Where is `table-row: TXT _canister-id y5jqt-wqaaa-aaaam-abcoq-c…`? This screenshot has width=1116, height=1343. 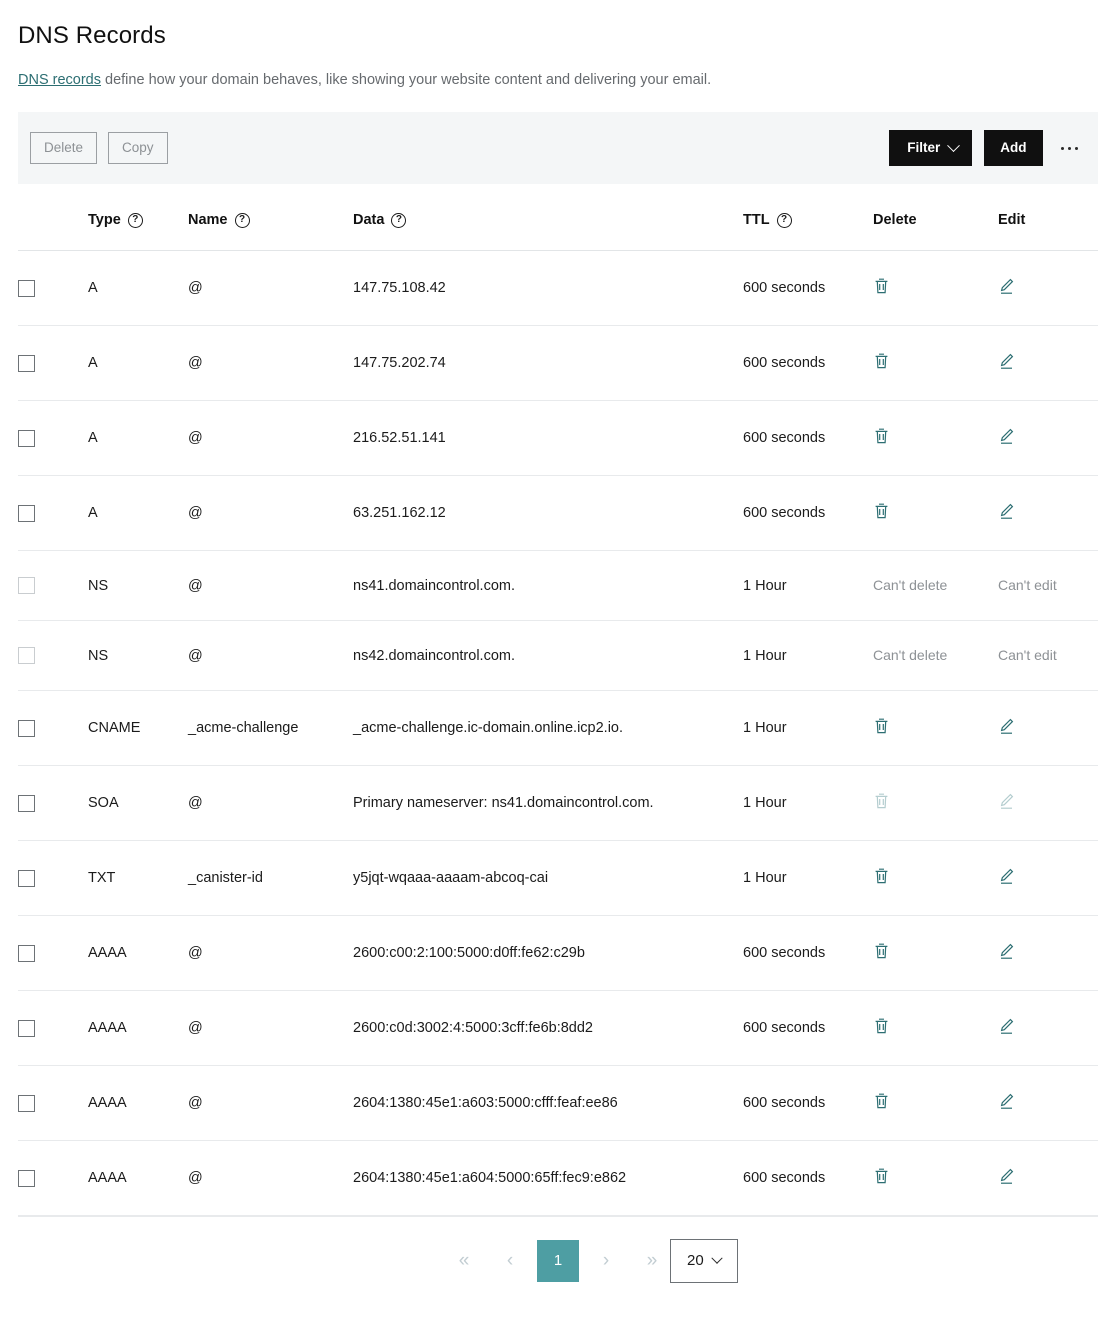 table-row: TXT _canister-id y5jqt-wqaaa-aaaam-abcoq-c… is located at coordinates (558, 878).